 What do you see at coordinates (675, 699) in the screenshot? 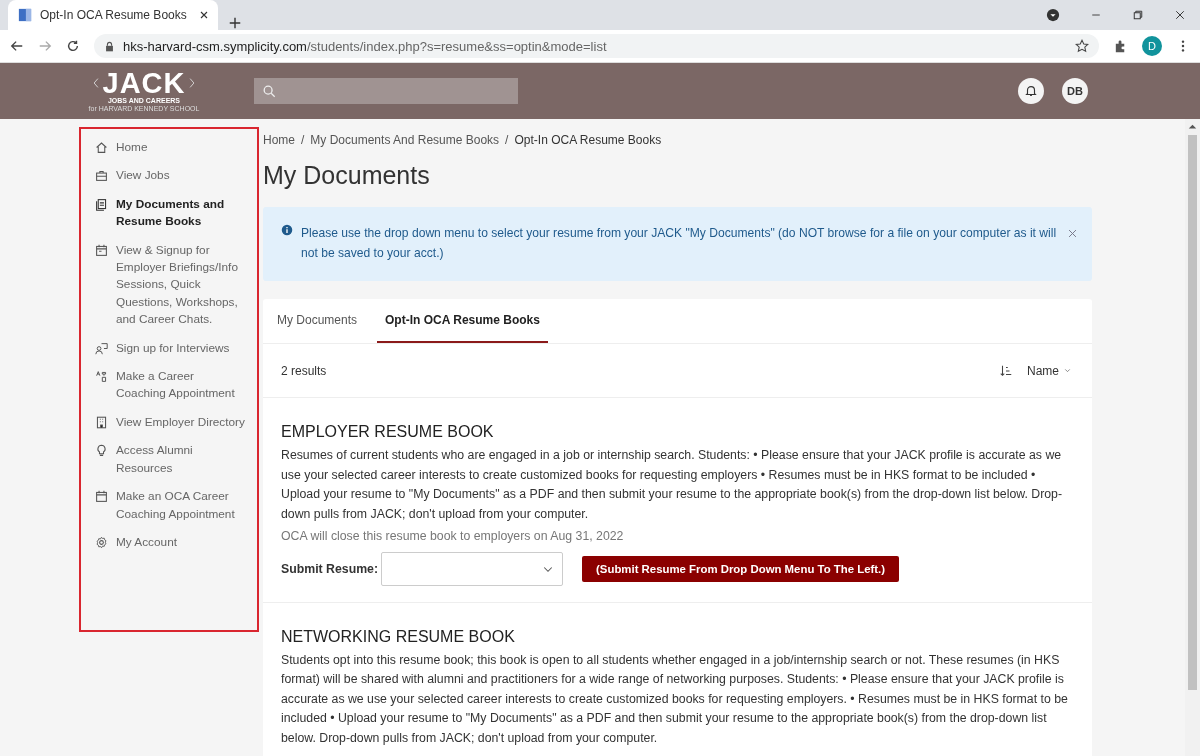
I see `book-description: Students opt into this resume book; this book is open to all students whether engaged in a job/internship search or not. These resumes (in HKS format) will be shared with alumni and practitioners for a wide range of networking purposes. Students: • Please ensure that your JACK profile is accurate as we use your selected career interests to create customized books for requesting employers. • Resumes must be in HKS format to be included • Upload your resume to "My Documents" as a PDF and then submit your resume to the appropriate book(s) from the drop-down list below. Drop-down pulls from JACK; don't upload from your computer.` at bounding box center [675, 699].